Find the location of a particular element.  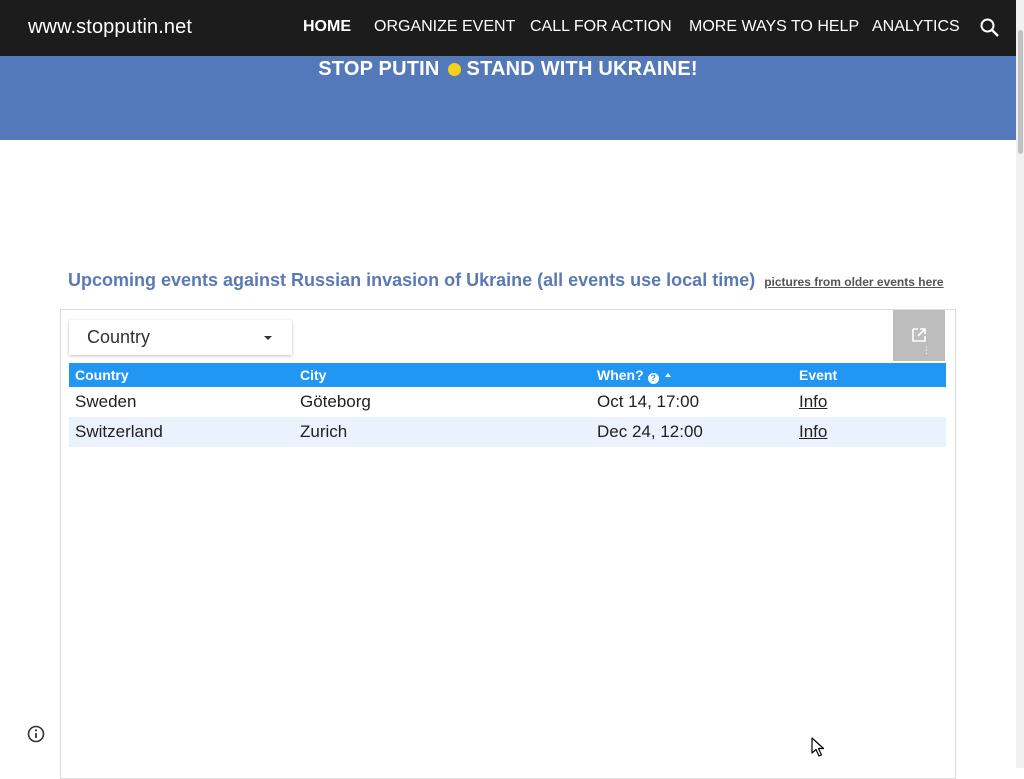

column-header-city: City is located at coordinates (313, 375).